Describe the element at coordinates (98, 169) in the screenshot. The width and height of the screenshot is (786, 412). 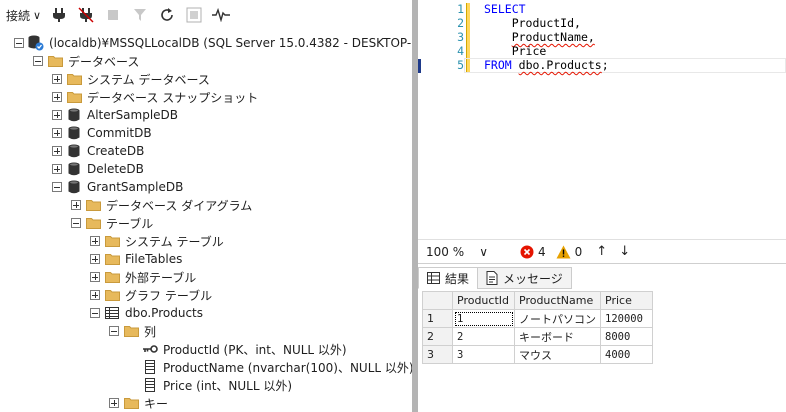
I see `tree-db-deletedb: DeleteDB` at that location.